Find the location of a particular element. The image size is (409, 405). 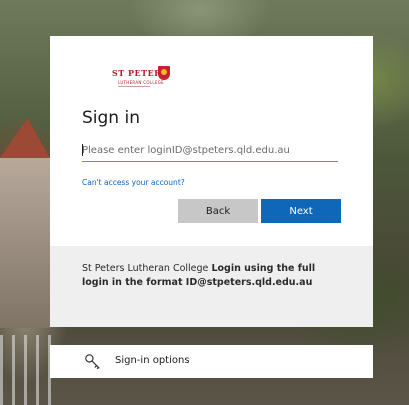

next-button: Next is located at coordinates (301, 211).